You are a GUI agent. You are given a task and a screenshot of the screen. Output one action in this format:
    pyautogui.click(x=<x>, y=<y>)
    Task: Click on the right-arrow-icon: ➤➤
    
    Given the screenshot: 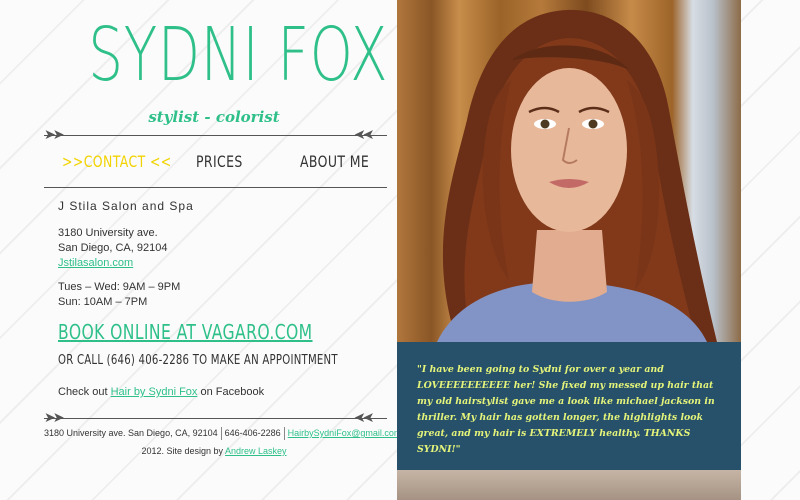 What is the action you would take?
    pyautogui.click(x=366, y=135)
    